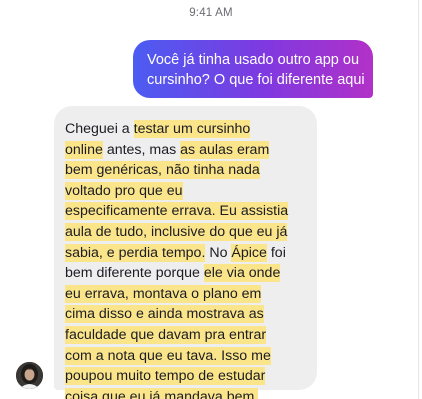 This screenshot has width=422, height=399. I want to click on message-line: bem diferente porque ele via onde, so click(186, 273).